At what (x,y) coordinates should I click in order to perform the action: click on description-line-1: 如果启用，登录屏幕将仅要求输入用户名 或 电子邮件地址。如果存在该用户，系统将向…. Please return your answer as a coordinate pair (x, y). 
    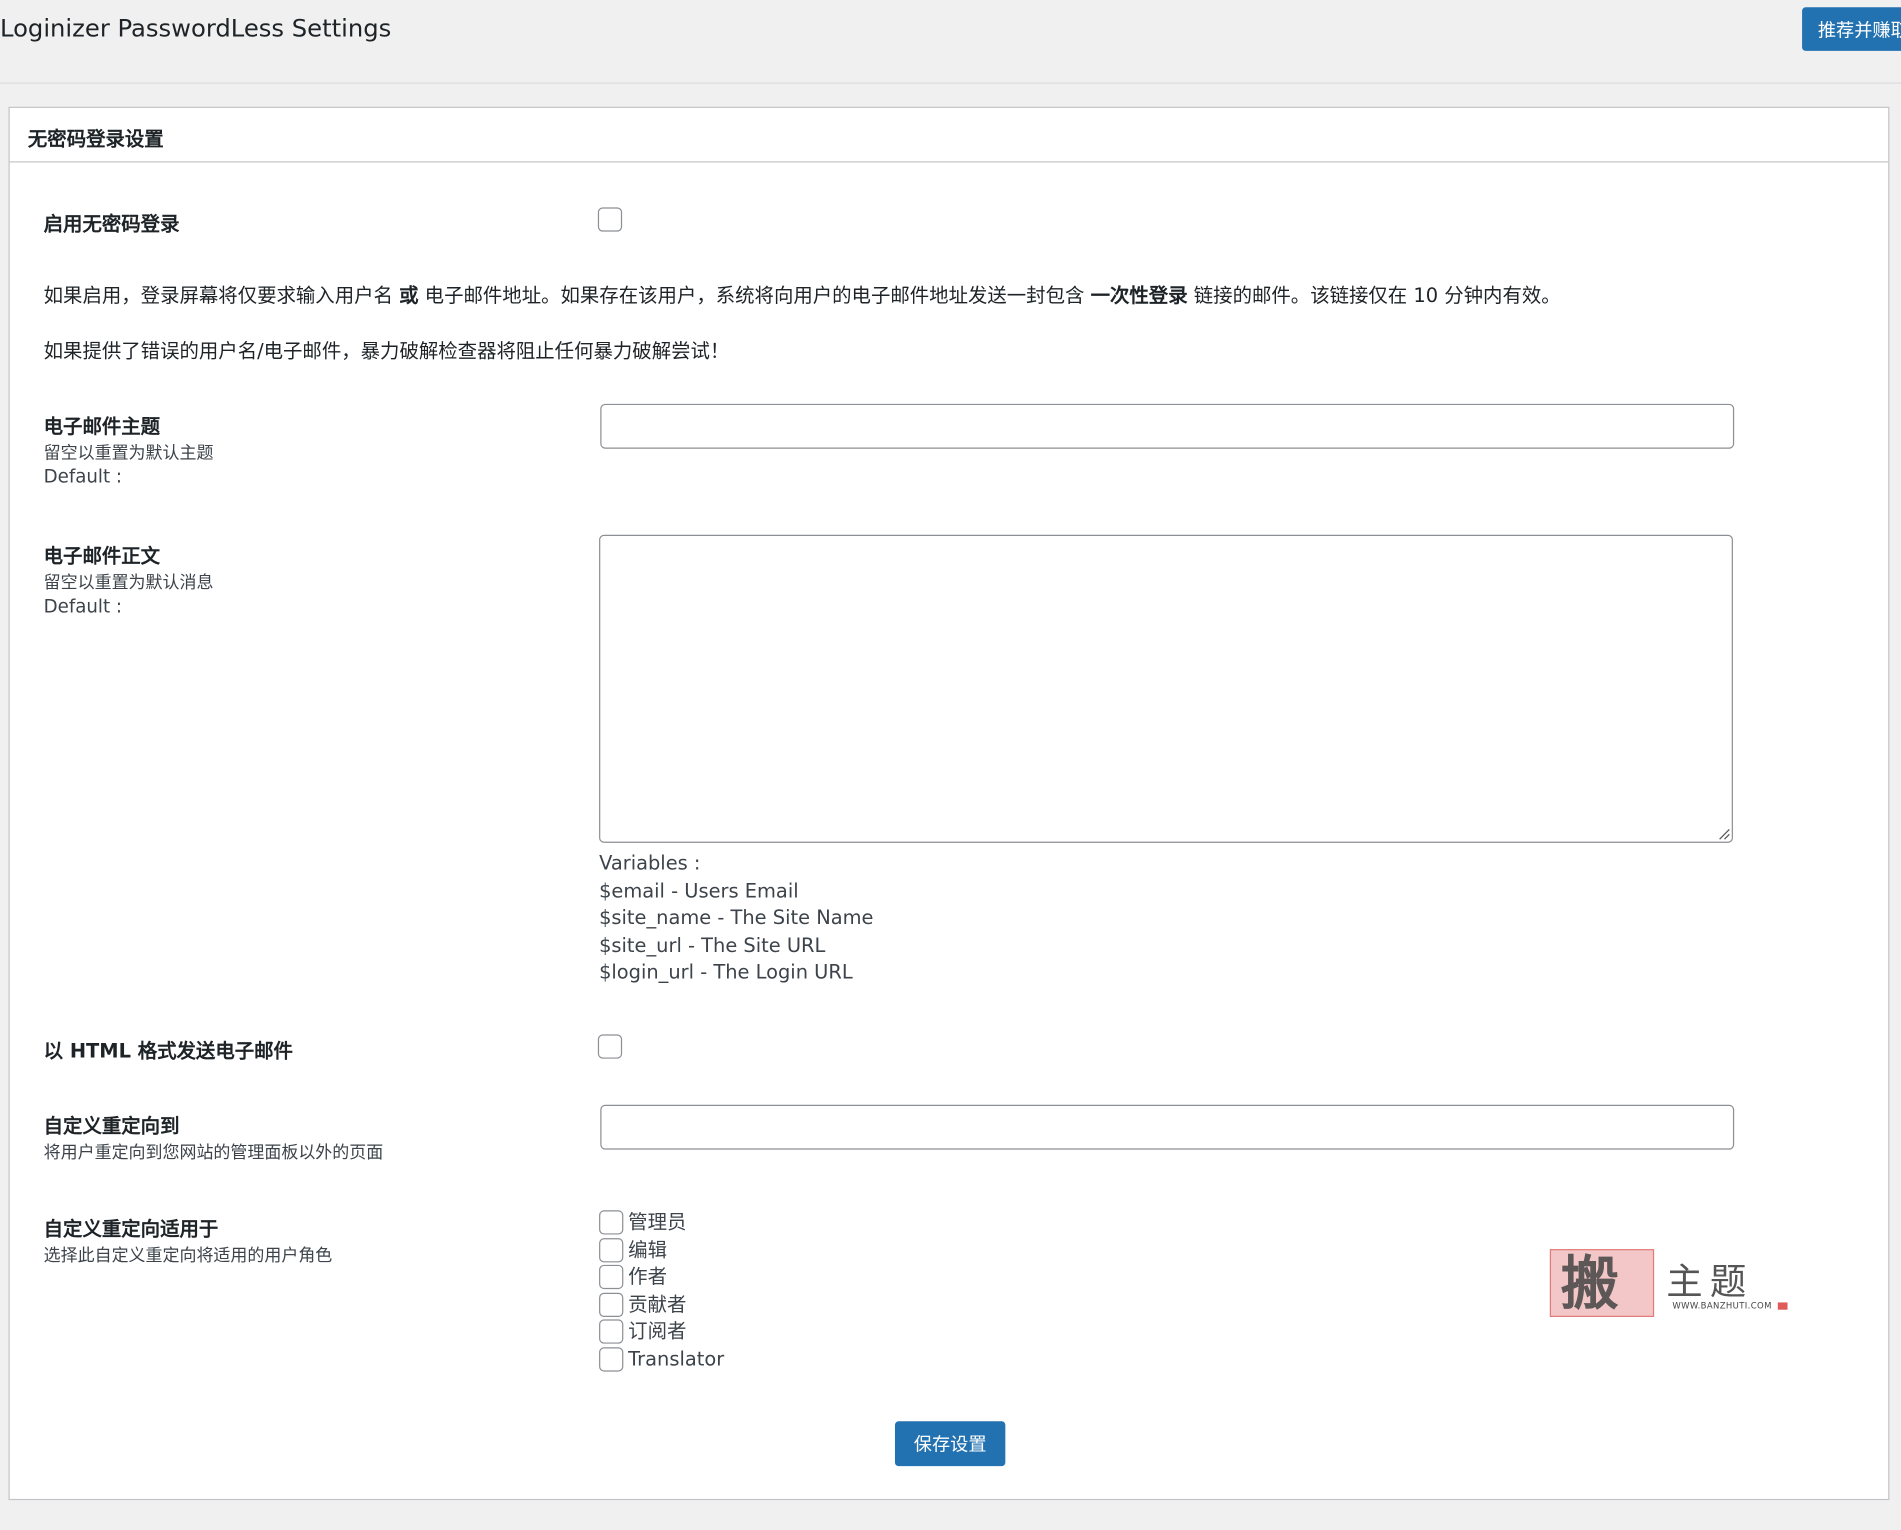
    Looking at the image, I should click on (802, 293).